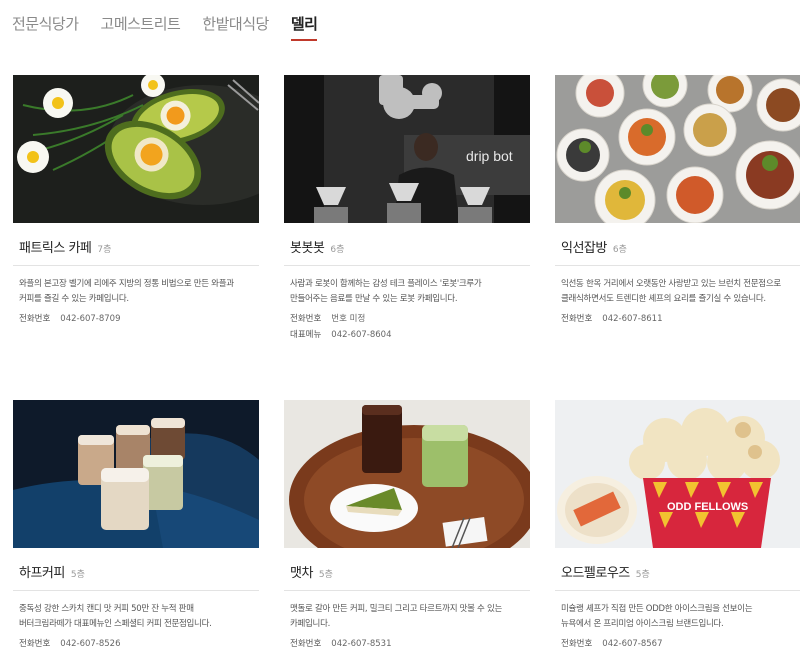  What do you see at coordinates (141, 26) in the screenshot?
I see `tab-gourmet-street: 고메스트리트` at bounding box center [141, 26].